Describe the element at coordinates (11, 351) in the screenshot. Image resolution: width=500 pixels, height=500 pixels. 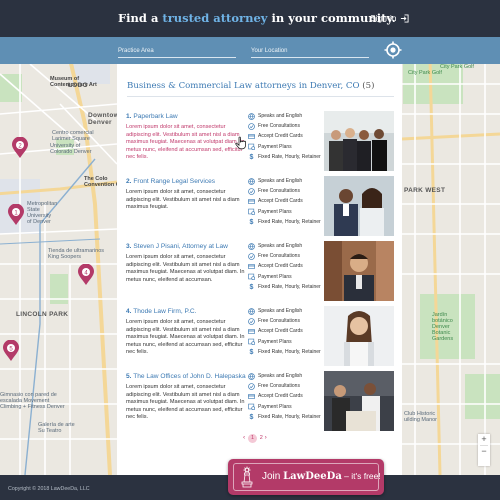
I see `map-pin-5: 5` at that location.